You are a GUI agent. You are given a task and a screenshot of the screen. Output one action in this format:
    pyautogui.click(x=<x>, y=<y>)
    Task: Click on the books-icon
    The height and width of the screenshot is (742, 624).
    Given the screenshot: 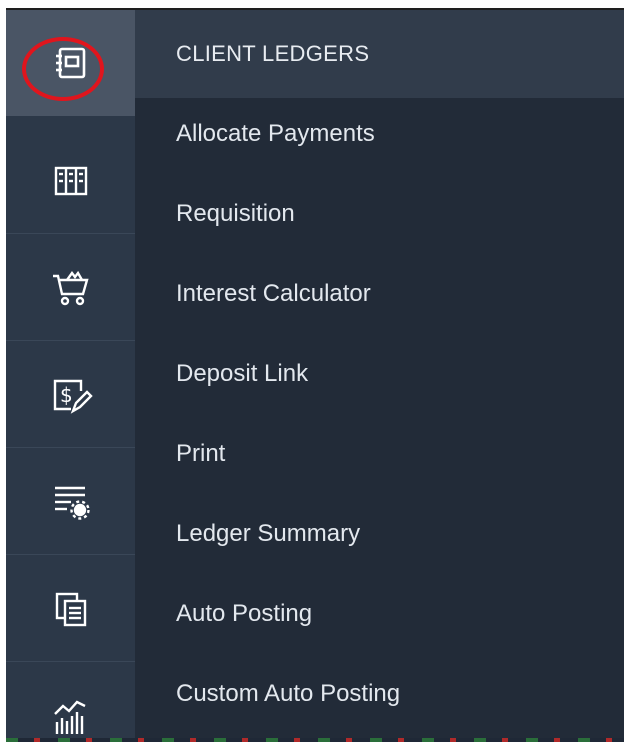 What is the action you would take?
    pyautogui.click(x=71, y=181)
    